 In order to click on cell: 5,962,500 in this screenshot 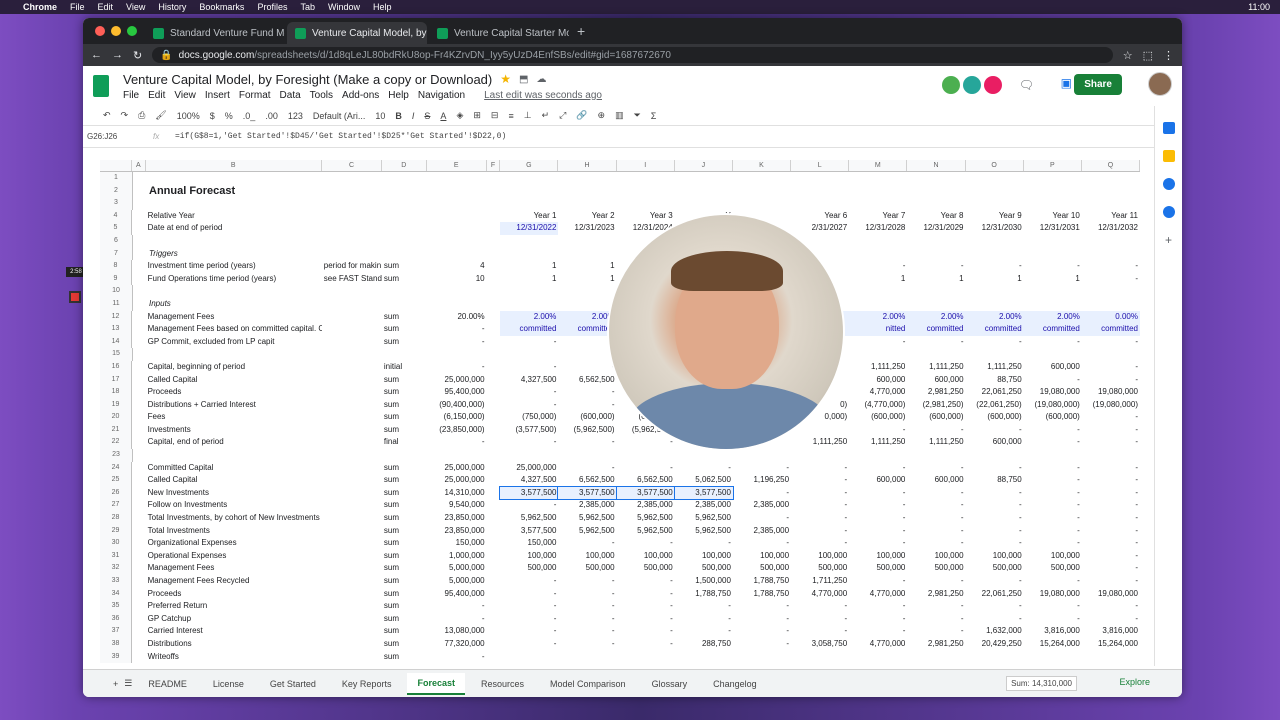, I will do `click(529, 518)`.